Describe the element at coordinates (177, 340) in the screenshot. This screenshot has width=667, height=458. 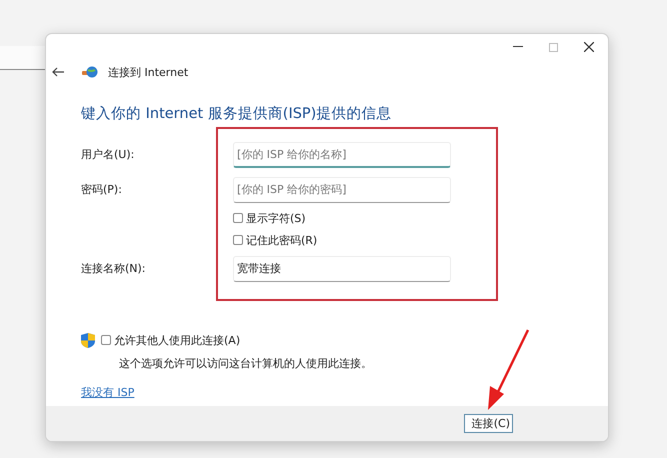
I see `checkbox-label: 允许其他人使用此连接(A)` at that location.